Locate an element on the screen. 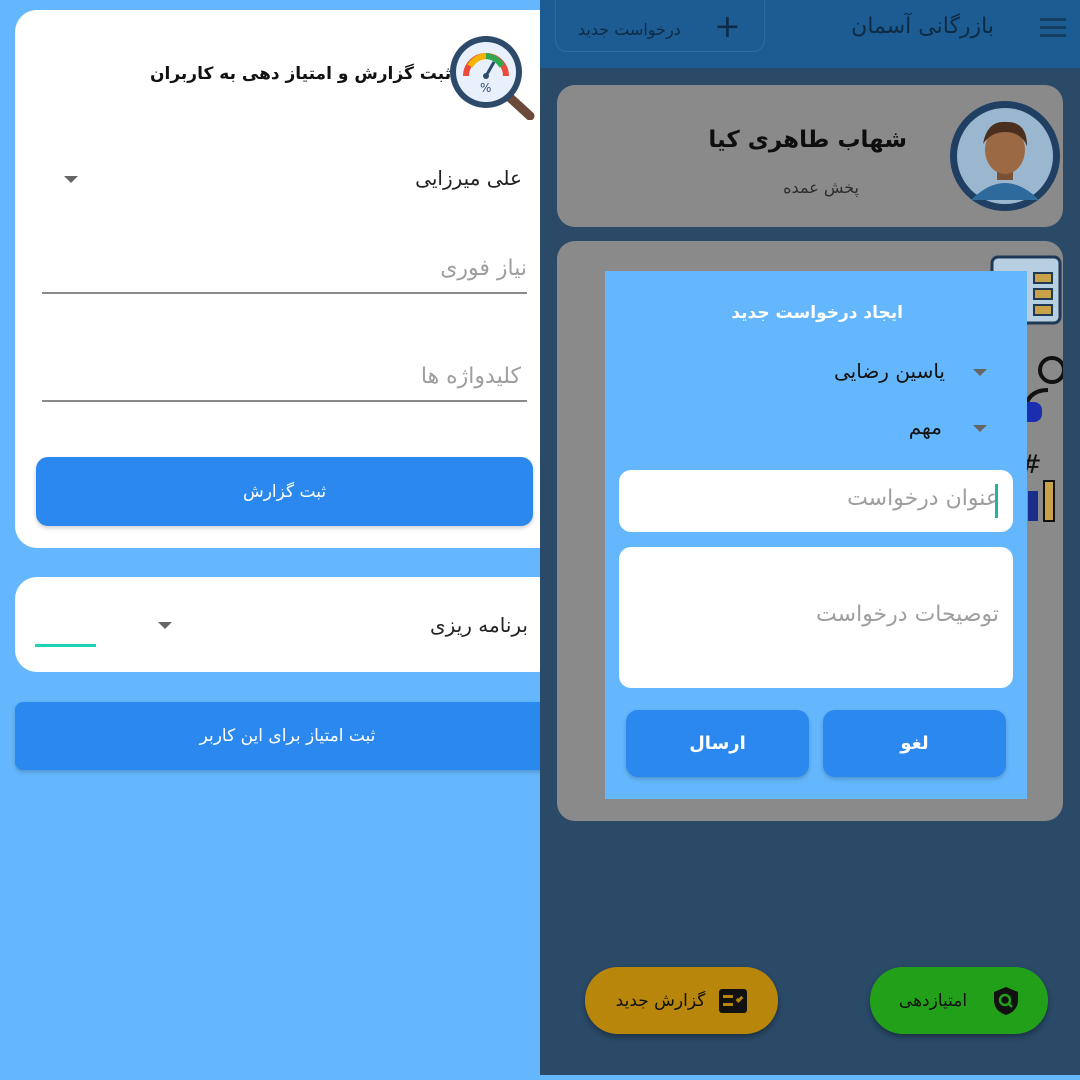  keywords-field: کلیدواژه ها is located at coordinates (284, 380).